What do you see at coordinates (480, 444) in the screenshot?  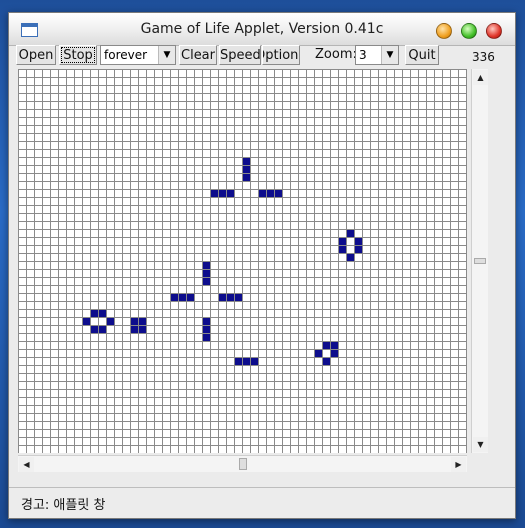 I see `scroll-down-arrow-icon: ▼` at bounding box center [480, 444].